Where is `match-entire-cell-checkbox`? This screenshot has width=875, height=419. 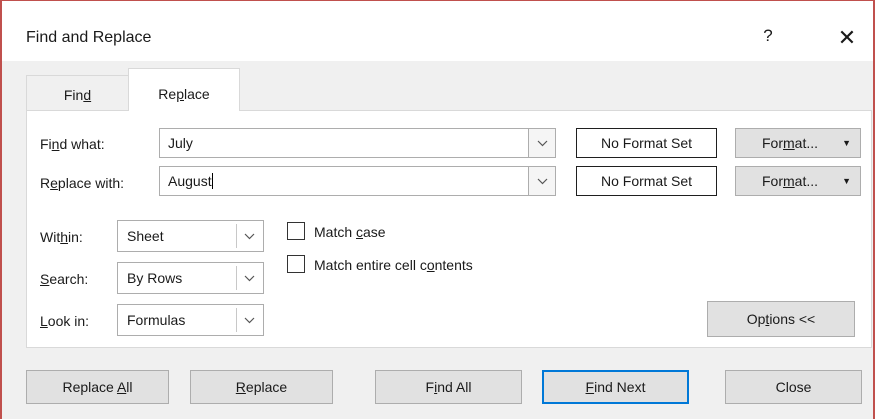 match-entire-cell-checkbox is located at coordinates (296, 264).